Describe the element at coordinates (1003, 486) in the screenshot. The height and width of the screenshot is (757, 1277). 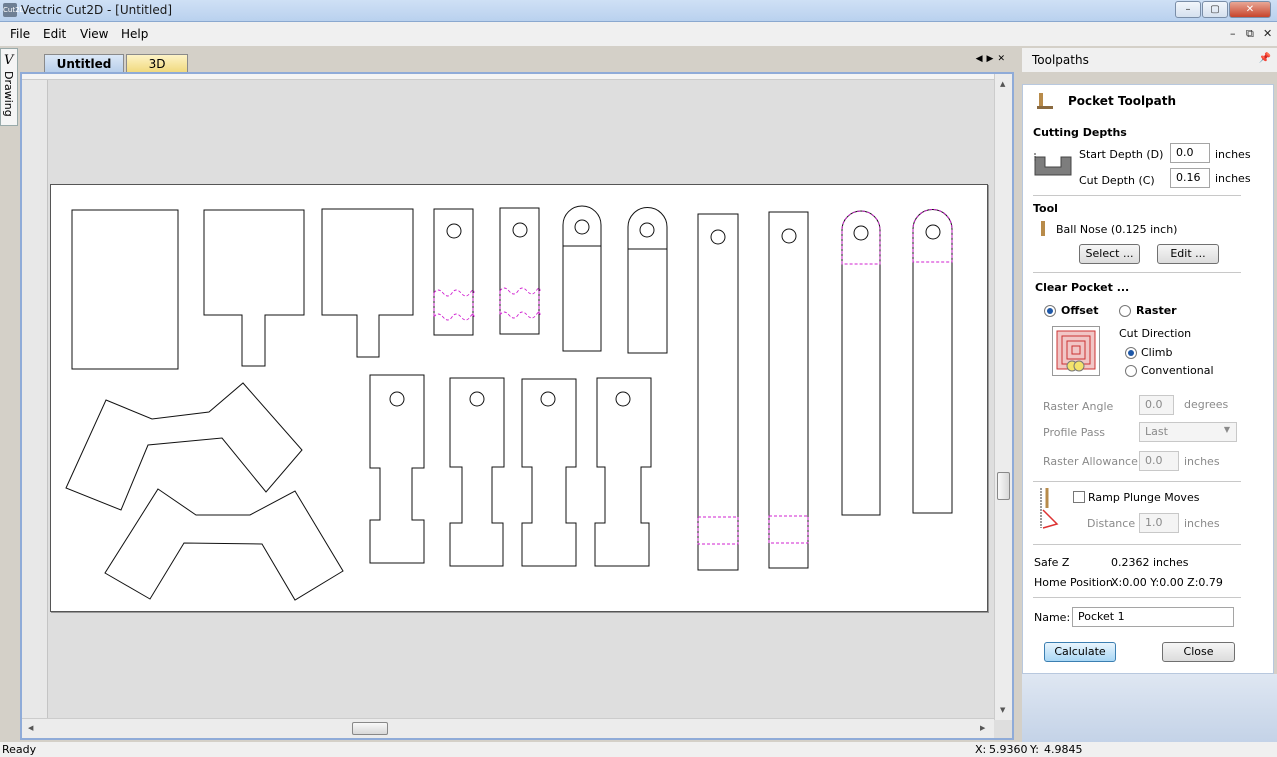
I see `vertical-scroll-thumb` at that location.